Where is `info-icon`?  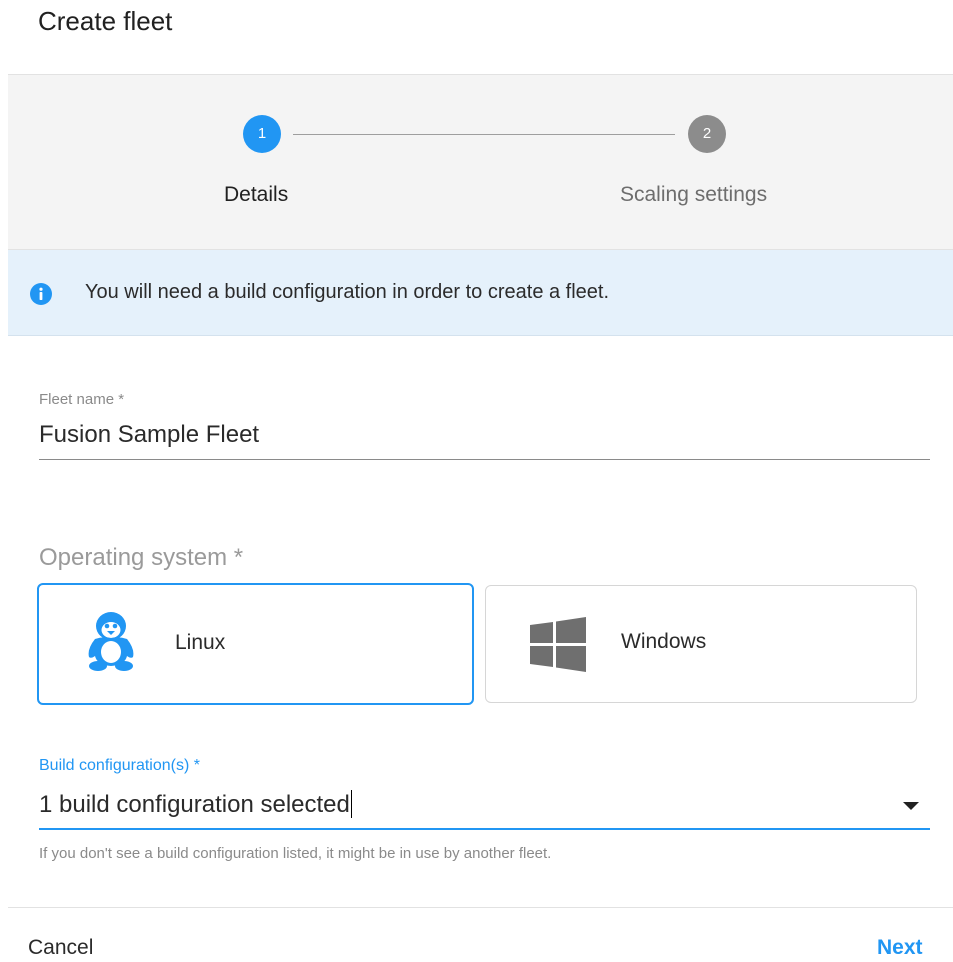 info-icon is located at coordinates (41, 294).